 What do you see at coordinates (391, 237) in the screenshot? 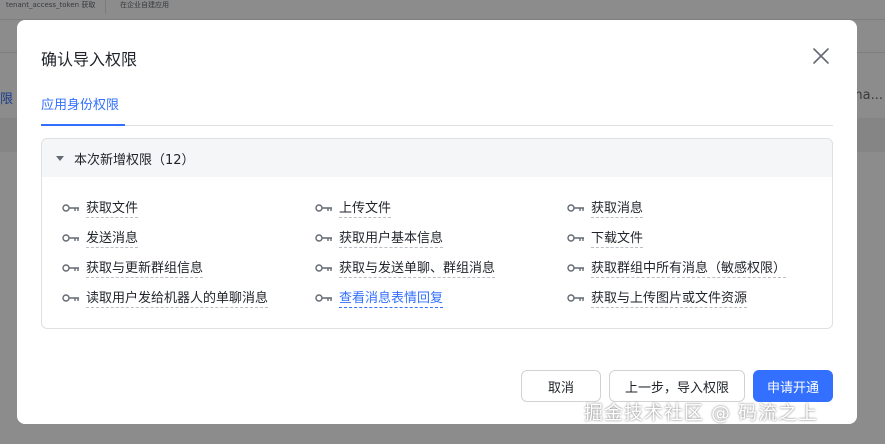
I see `permission-label: 获取用户基本信息` at bounding box center [391, 237].